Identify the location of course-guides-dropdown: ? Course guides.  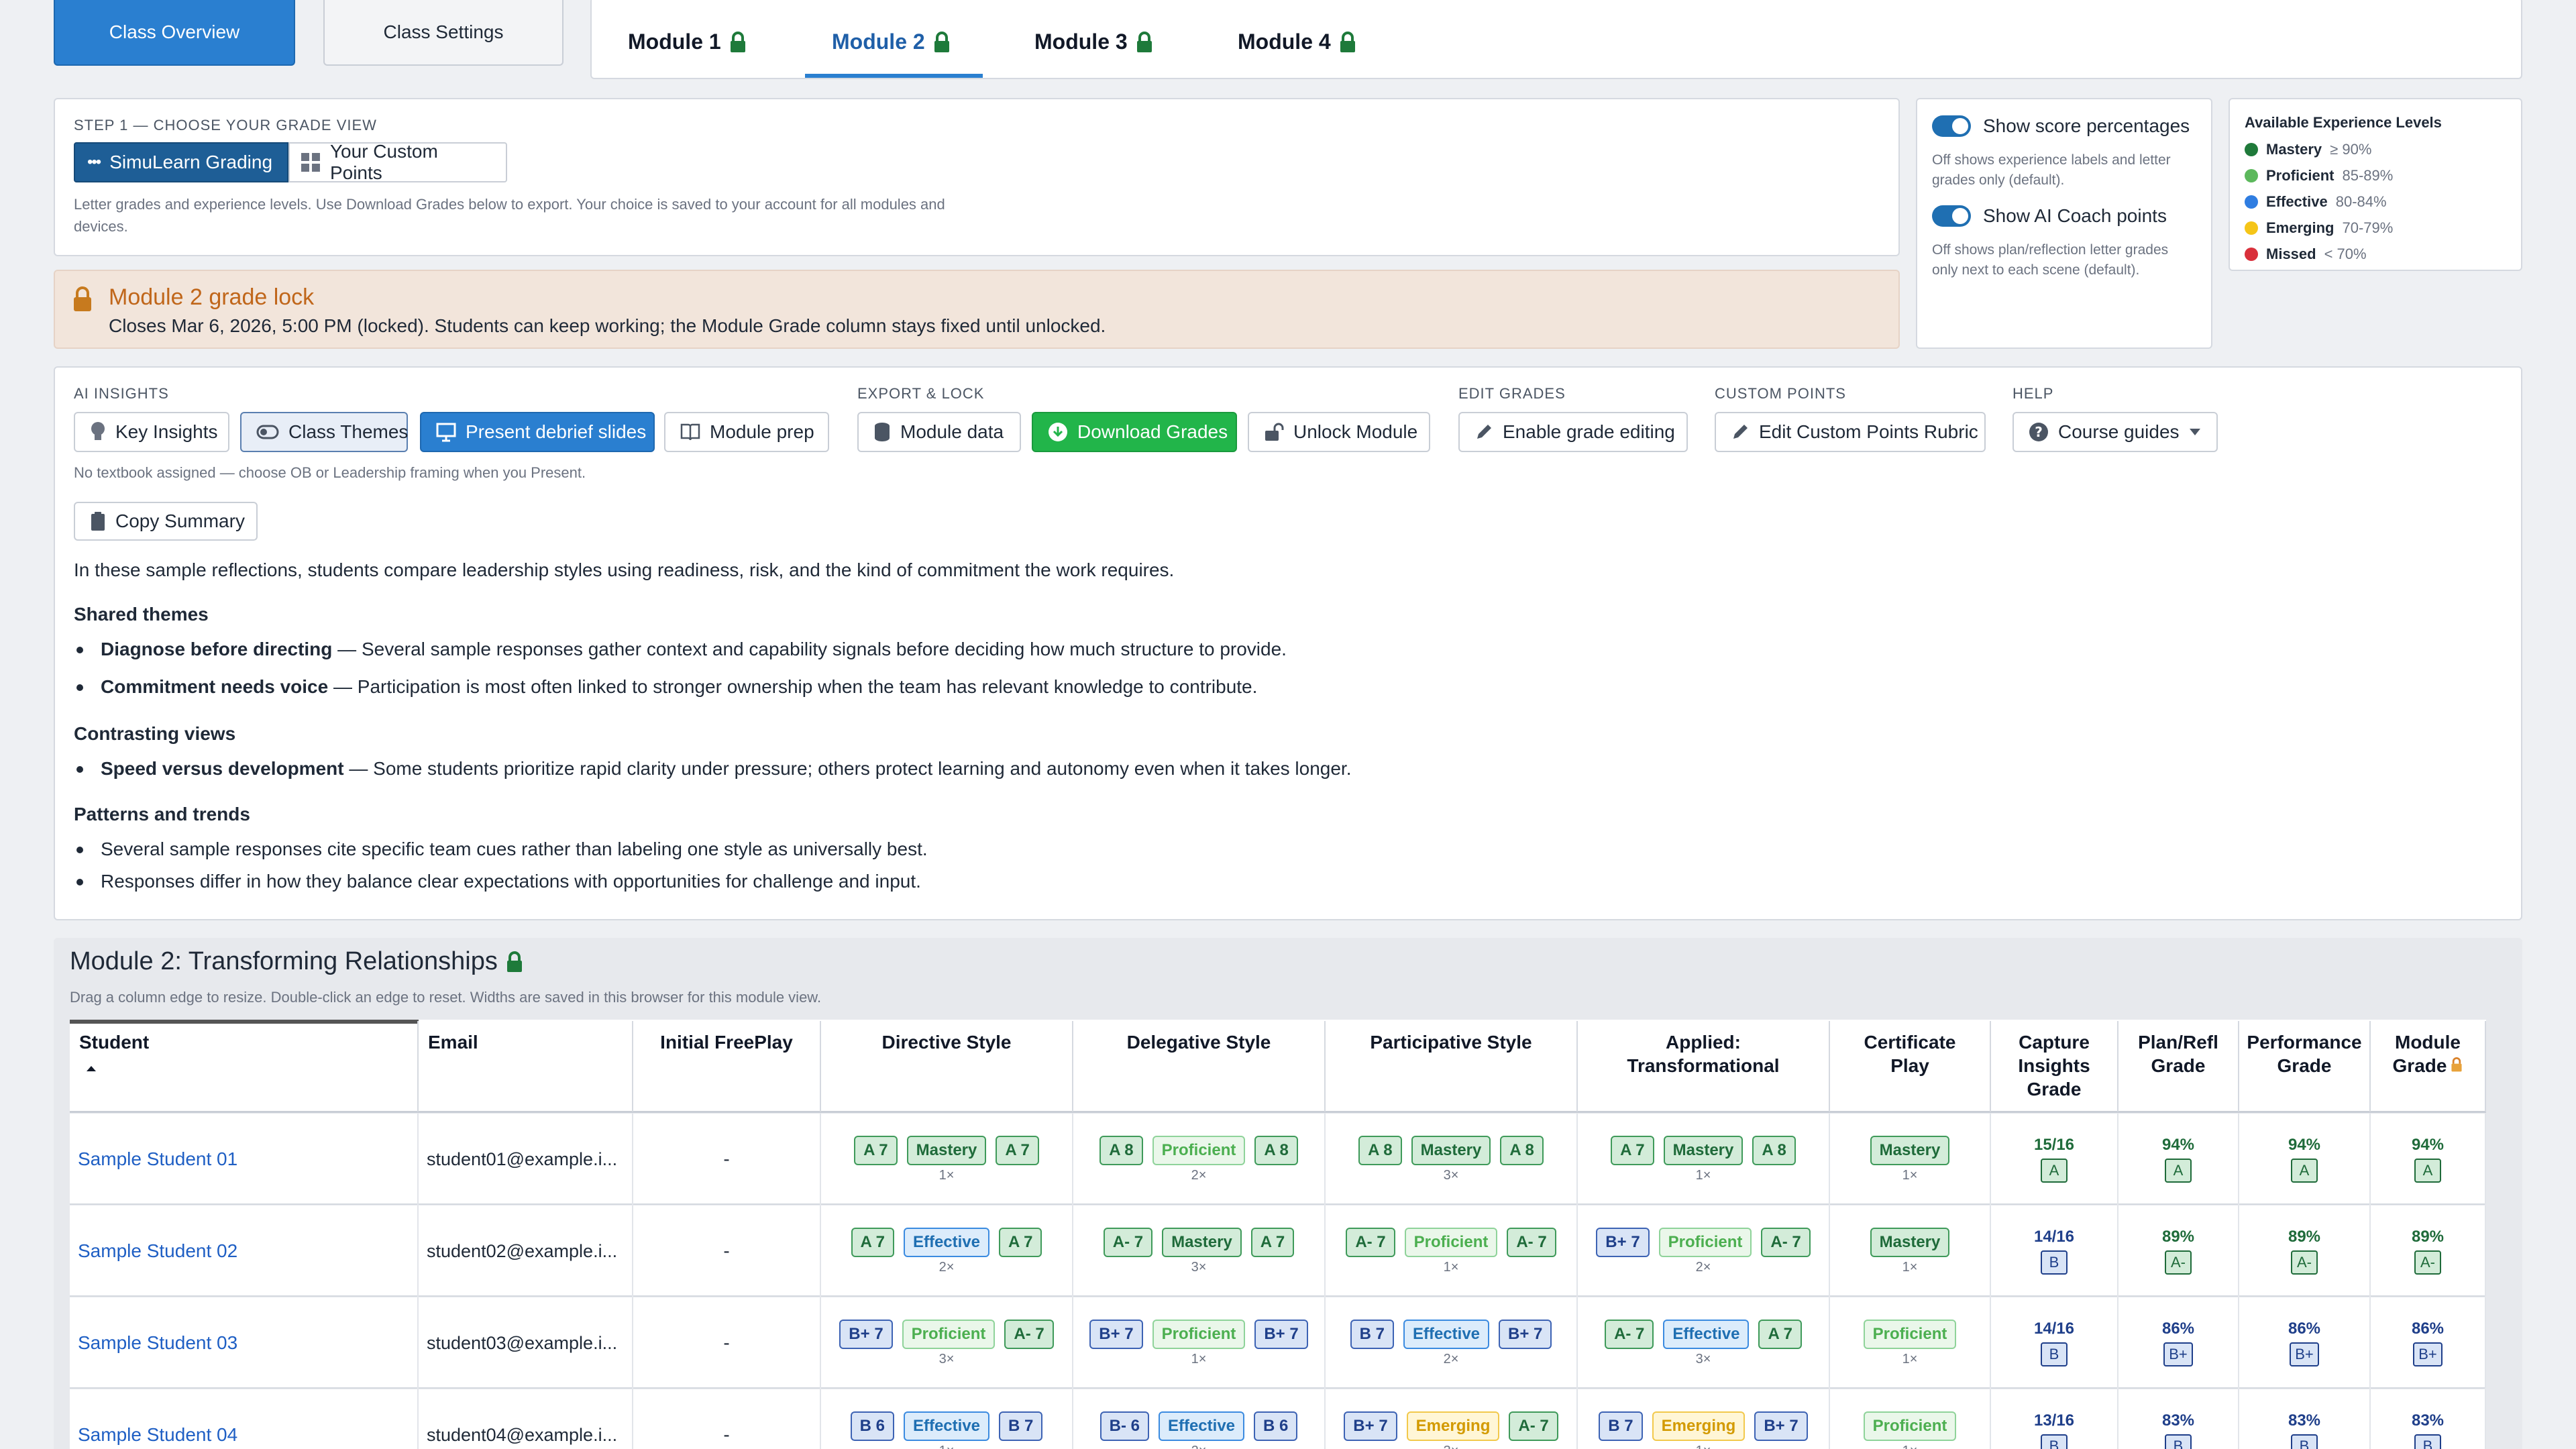
(2115, 432).